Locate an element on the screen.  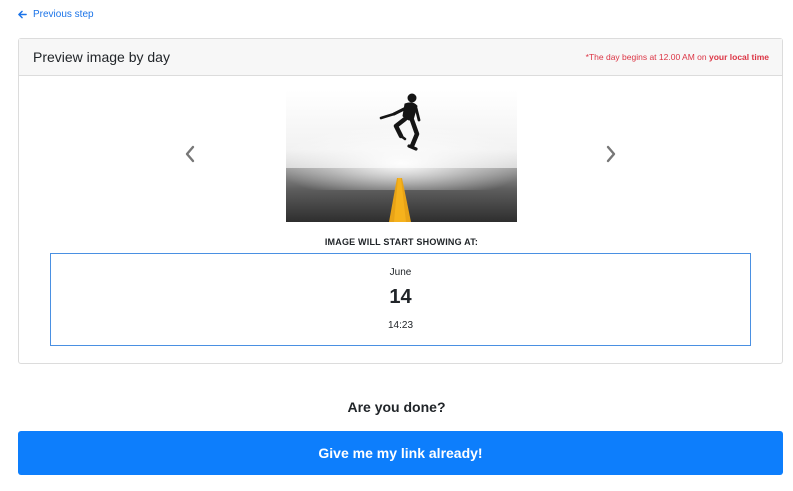
previous-step-label: Previous step is located at coordinates (63, 14).